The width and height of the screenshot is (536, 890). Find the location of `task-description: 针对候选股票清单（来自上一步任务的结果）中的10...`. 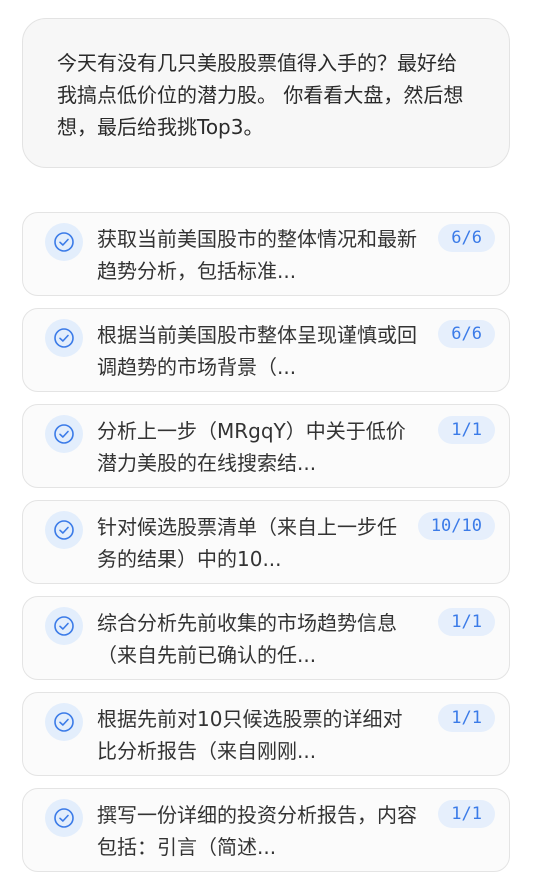

task-description: 针对候选股票清单（来自上一步任务的结果）中的10... is located at coordinates (247, 543).